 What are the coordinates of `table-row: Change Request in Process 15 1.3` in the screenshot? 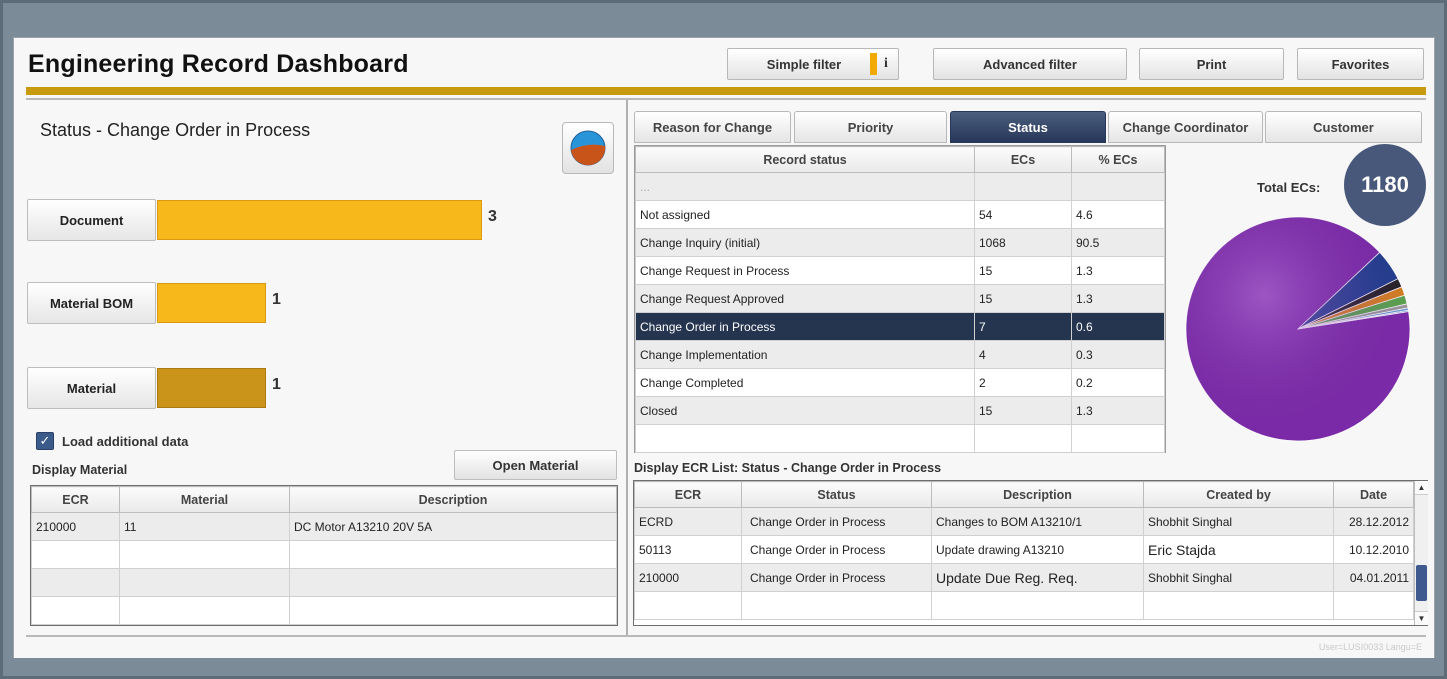 It's located at (900, 270).